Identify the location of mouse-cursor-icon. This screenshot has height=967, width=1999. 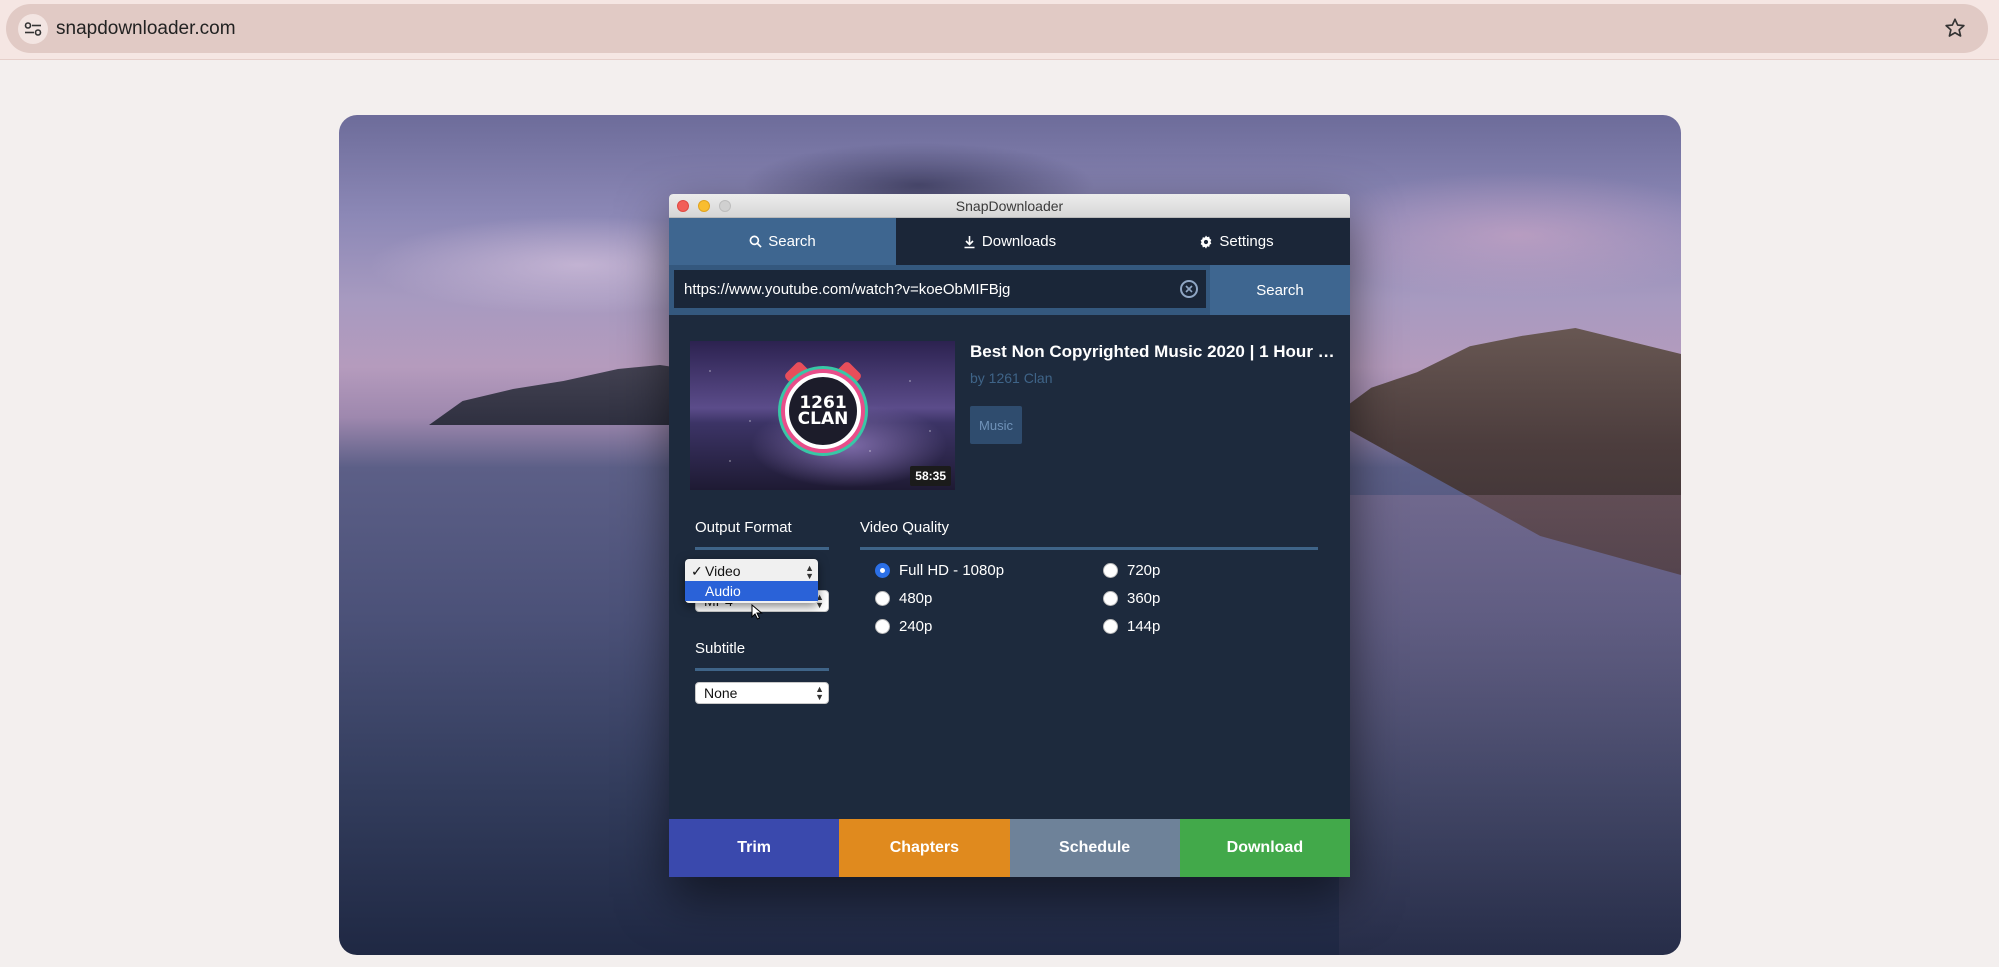
(757, 612).